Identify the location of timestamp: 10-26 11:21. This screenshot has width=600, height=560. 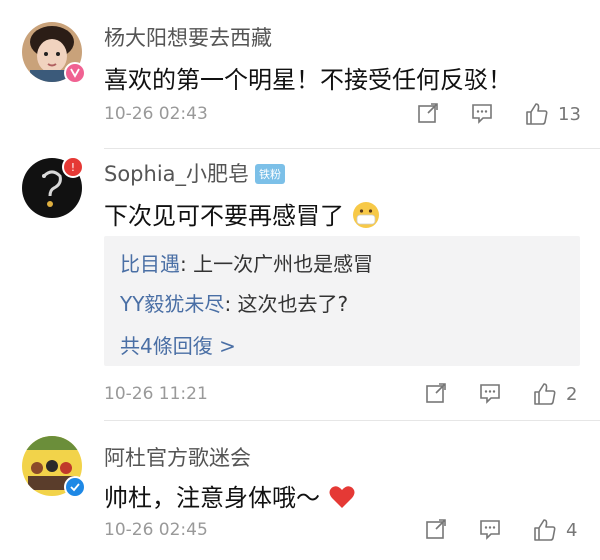
(156, 394).